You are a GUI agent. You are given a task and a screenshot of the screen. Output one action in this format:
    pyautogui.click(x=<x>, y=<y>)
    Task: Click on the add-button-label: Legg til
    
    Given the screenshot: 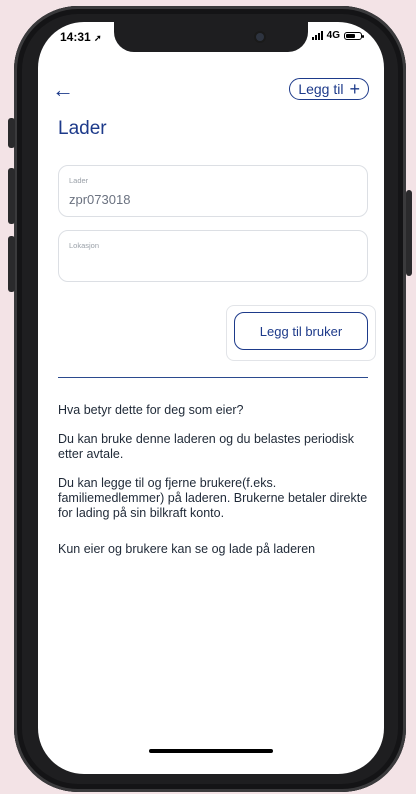 What is the action you would take?
    pyautogui.click(x=321, y=89)
    